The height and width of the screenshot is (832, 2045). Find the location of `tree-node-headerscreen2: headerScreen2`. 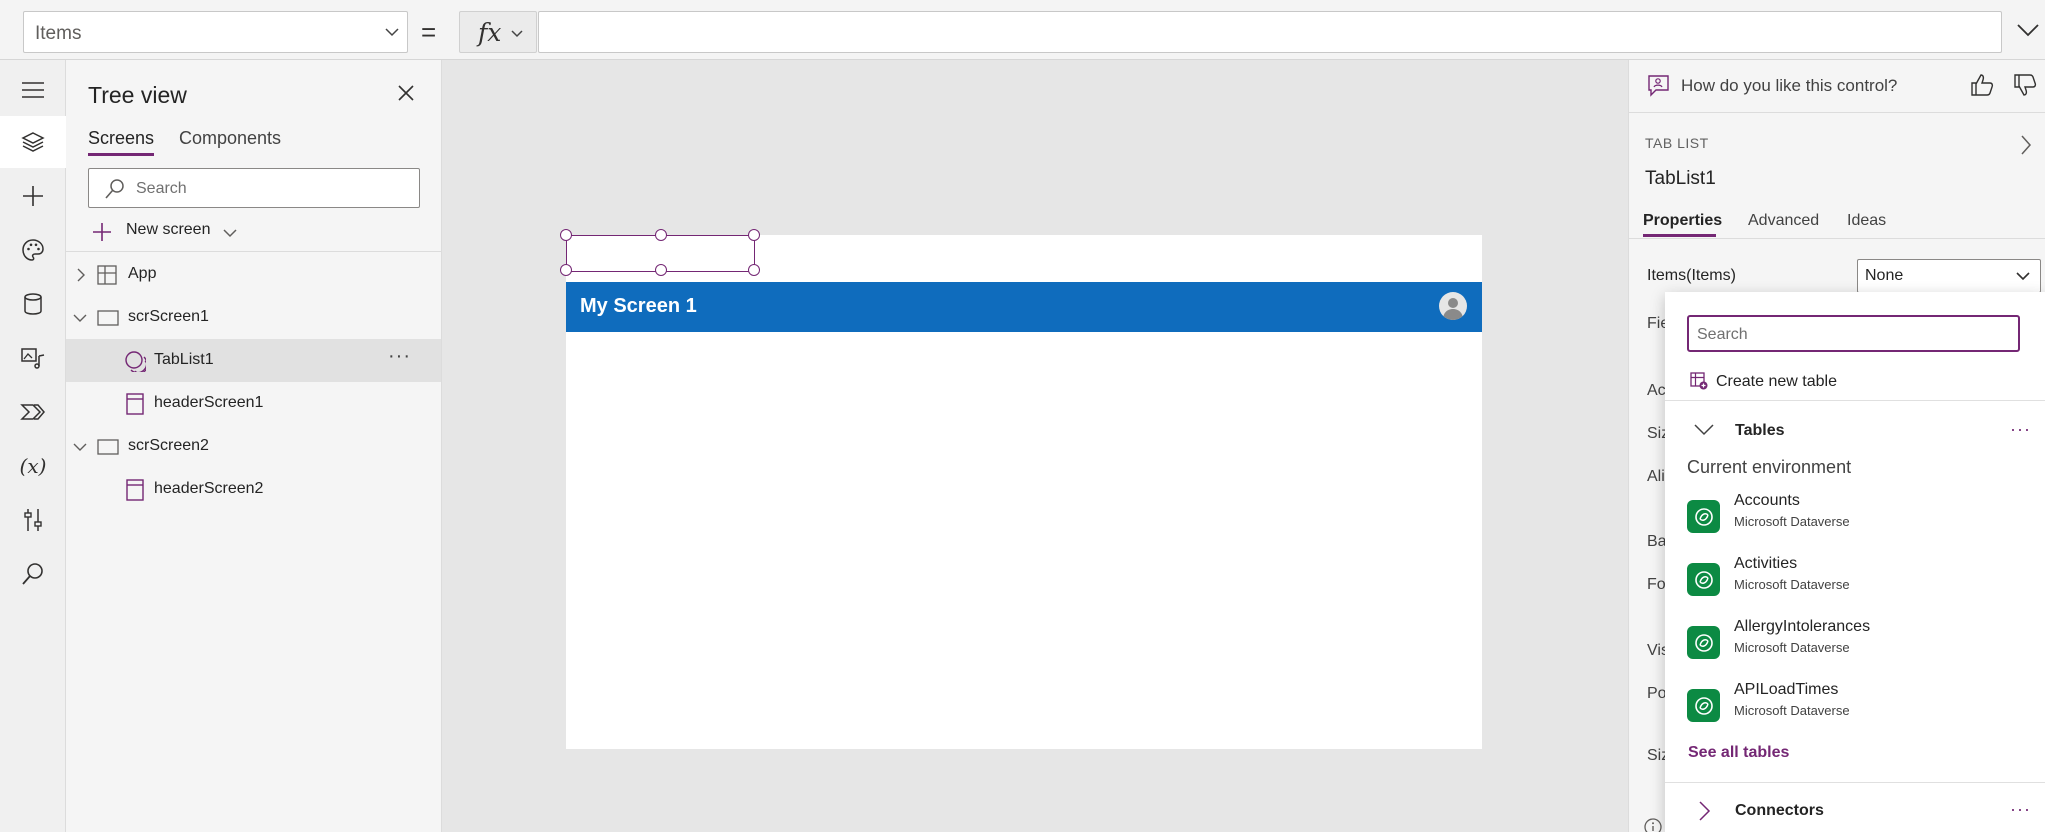

tree-node-headerscreen2: headerScreen2 is located at coordinates (253, 489).